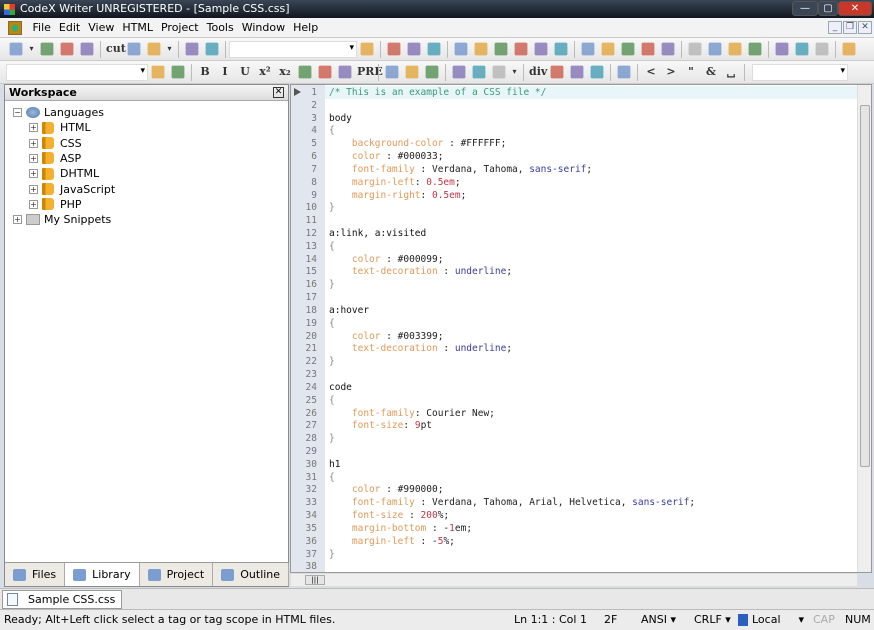 This screenshot has width=874, height=630. What do you see at coordinates (805, 8) in the screenshot?
I see `minimize-button: —` at bounding box center [805, 8].